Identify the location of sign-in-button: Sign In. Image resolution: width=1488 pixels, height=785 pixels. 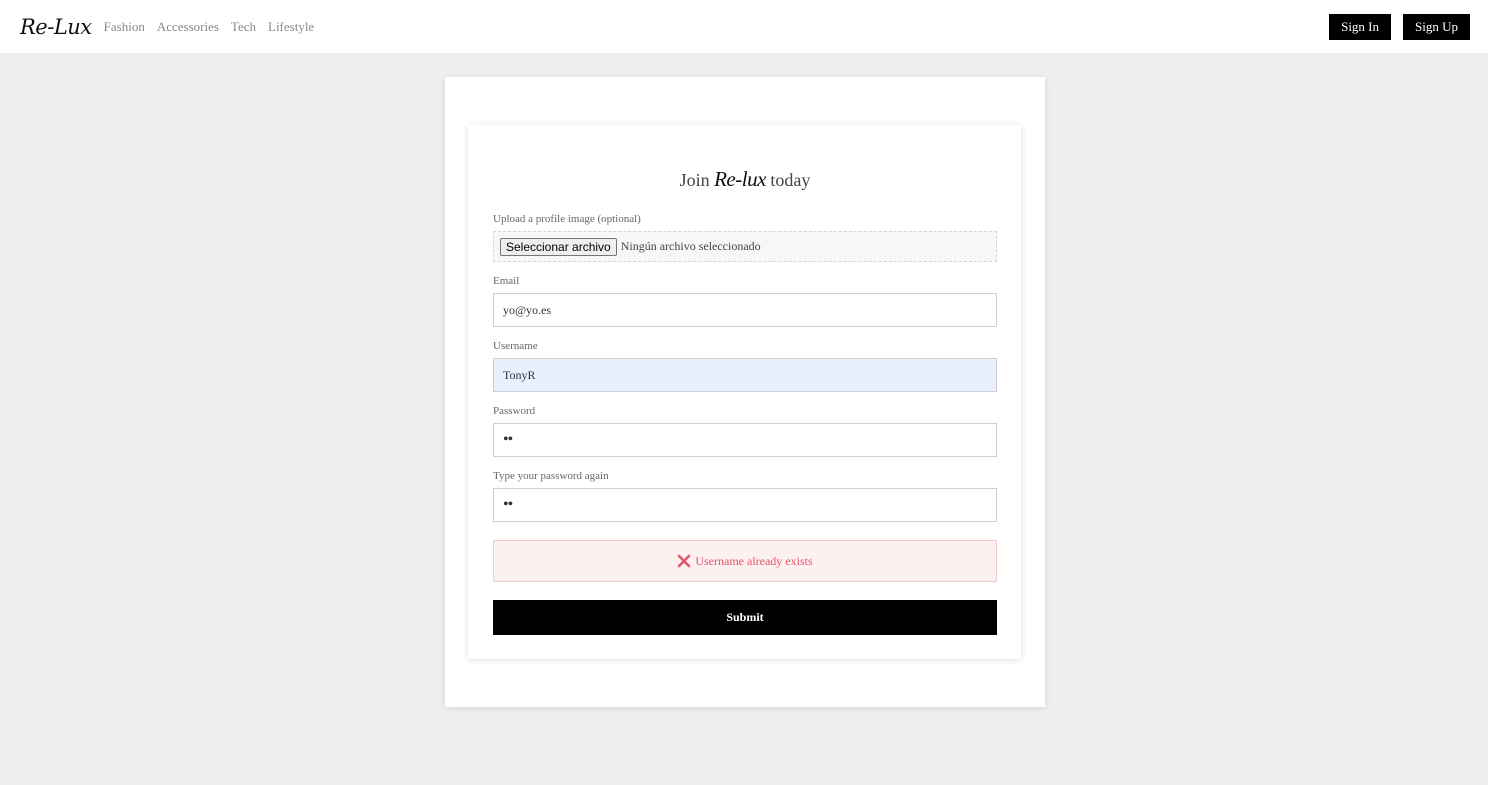
(1360, 26).